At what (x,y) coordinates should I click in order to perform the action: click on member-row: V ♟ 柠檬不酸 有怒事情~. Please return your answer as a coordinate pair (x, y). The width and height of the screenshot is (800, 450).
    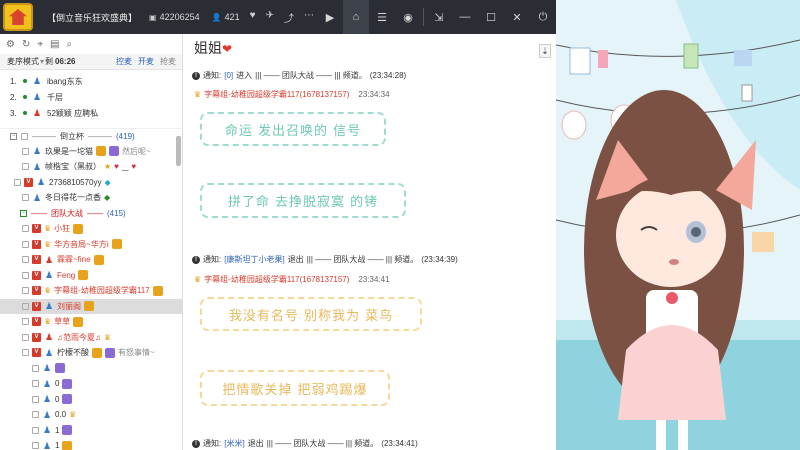
    Looking at the image, I should click on (91, 353).